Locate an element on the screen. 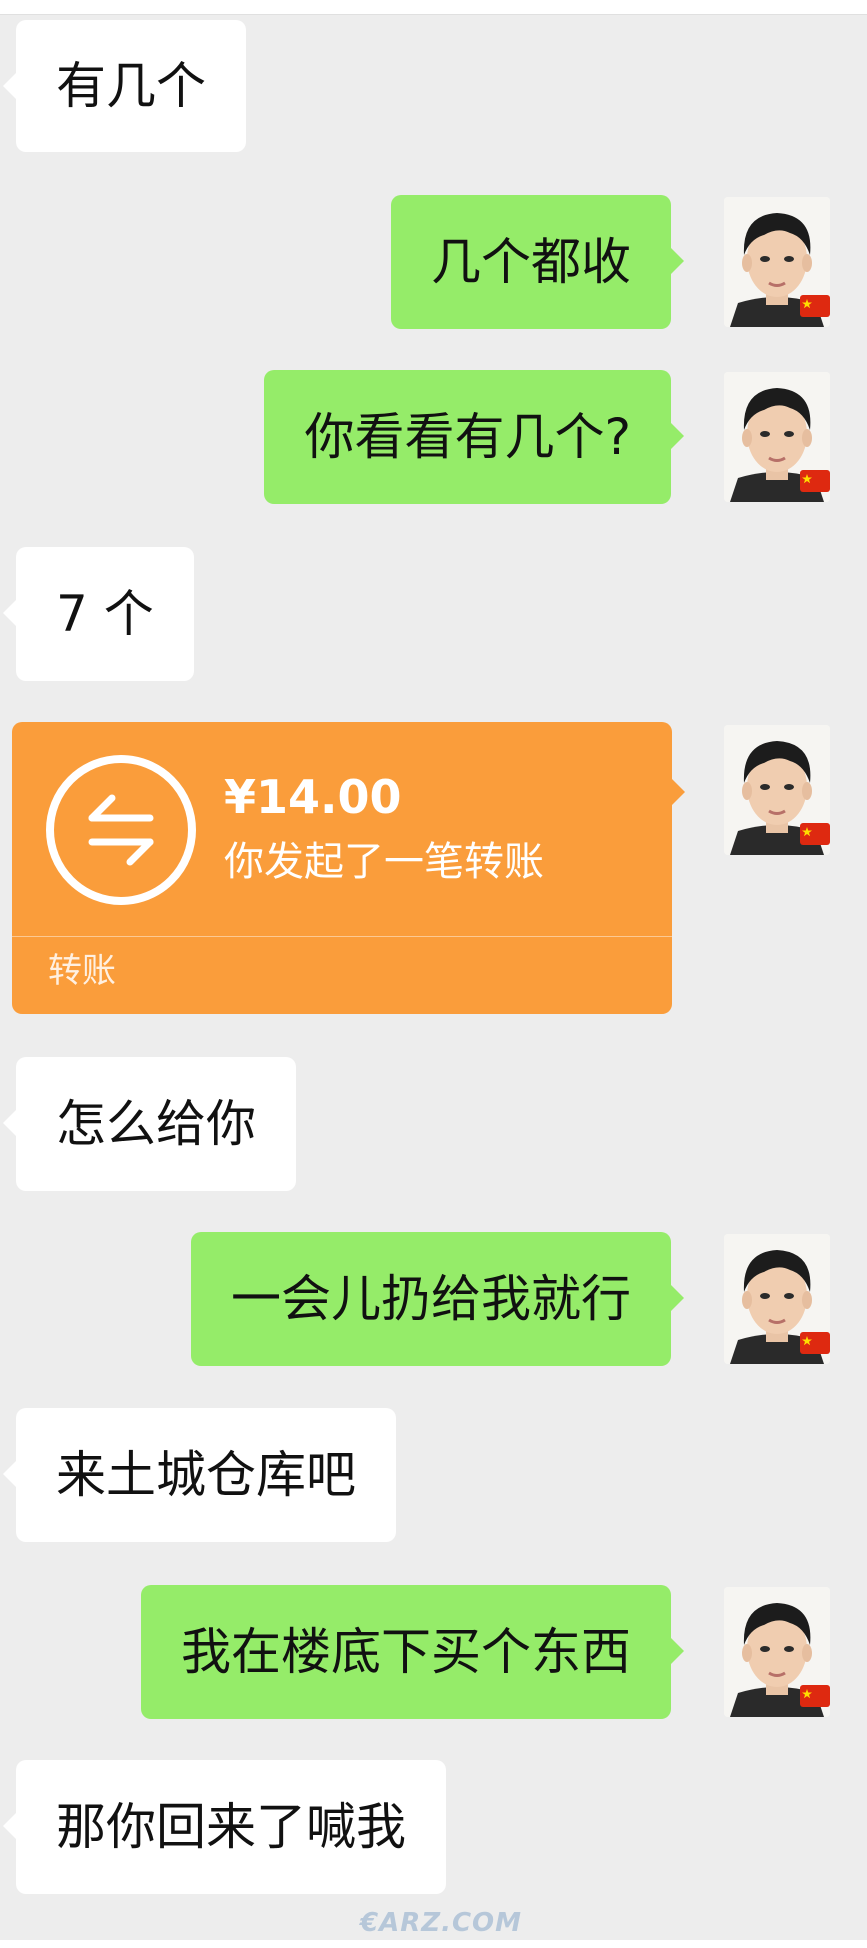 The width and height of the screenshot is (867, 1948). top-divider is located at coordinates (433, 7).